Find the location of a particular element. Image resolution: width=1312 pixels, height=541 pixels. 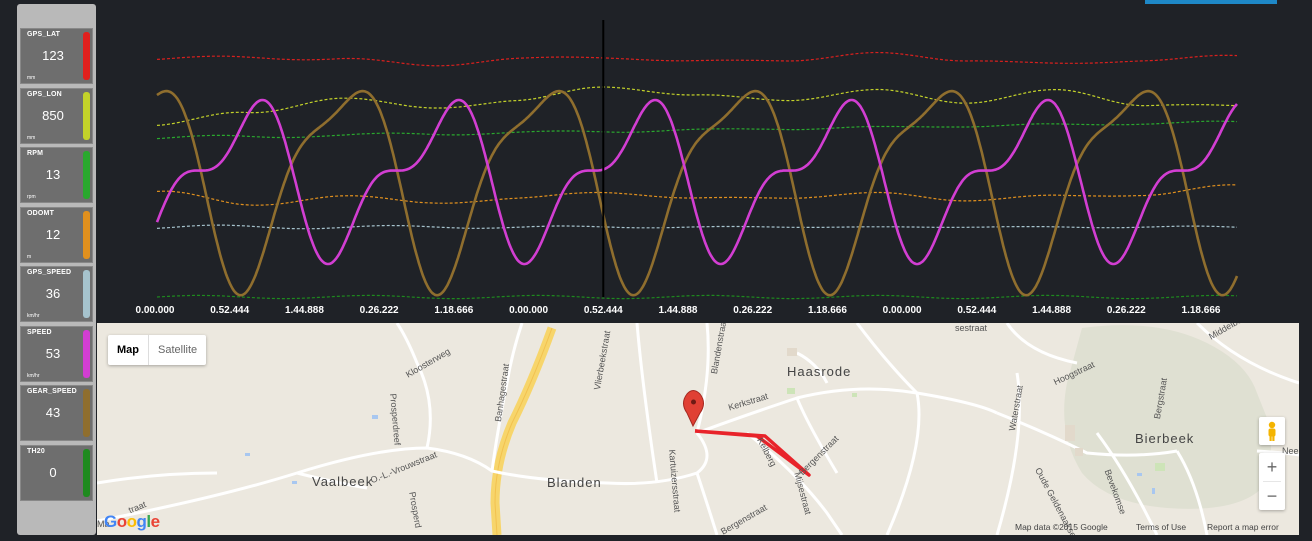

google-logo: Google is located at coordinates (132, 522).